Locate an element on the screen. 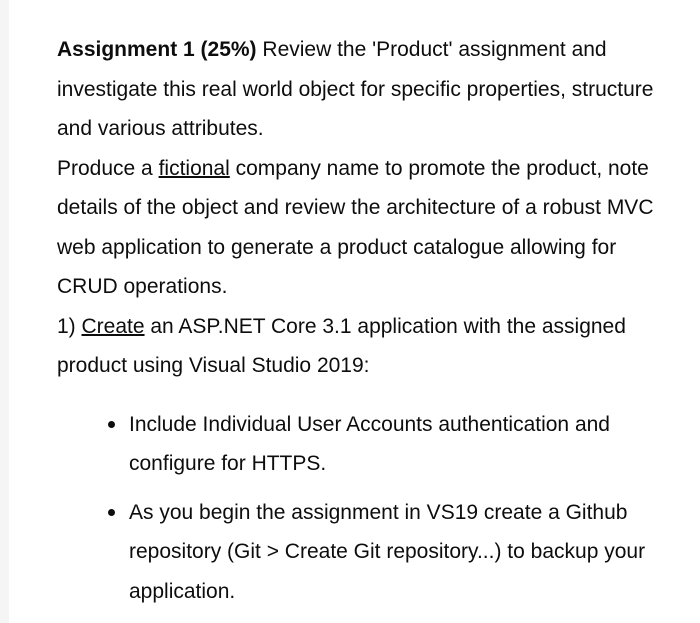  assignment-heading: Assignment 1 (25%) is located at coordinates (157, 49).